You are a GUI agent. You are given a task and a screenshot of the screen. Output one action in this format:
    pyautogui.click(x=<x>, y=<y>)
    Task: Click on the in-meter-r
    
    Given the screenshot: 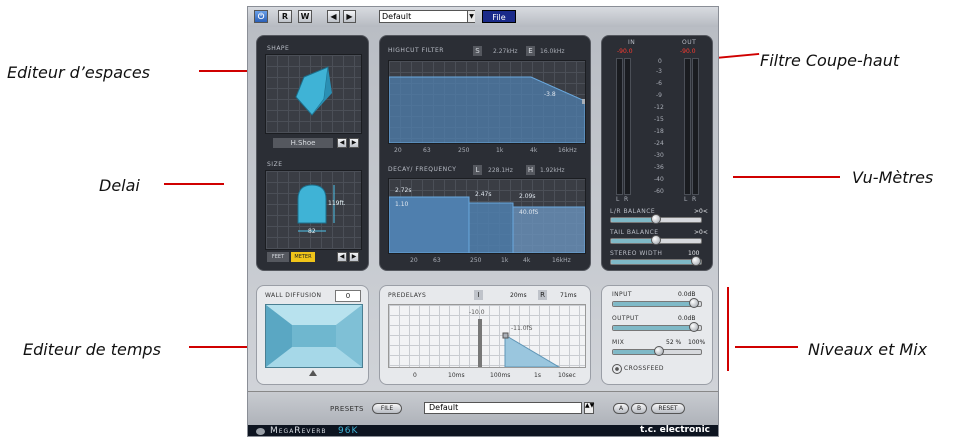 What is the action you would take?
    pyautogui.click(x=627, y=126)
    